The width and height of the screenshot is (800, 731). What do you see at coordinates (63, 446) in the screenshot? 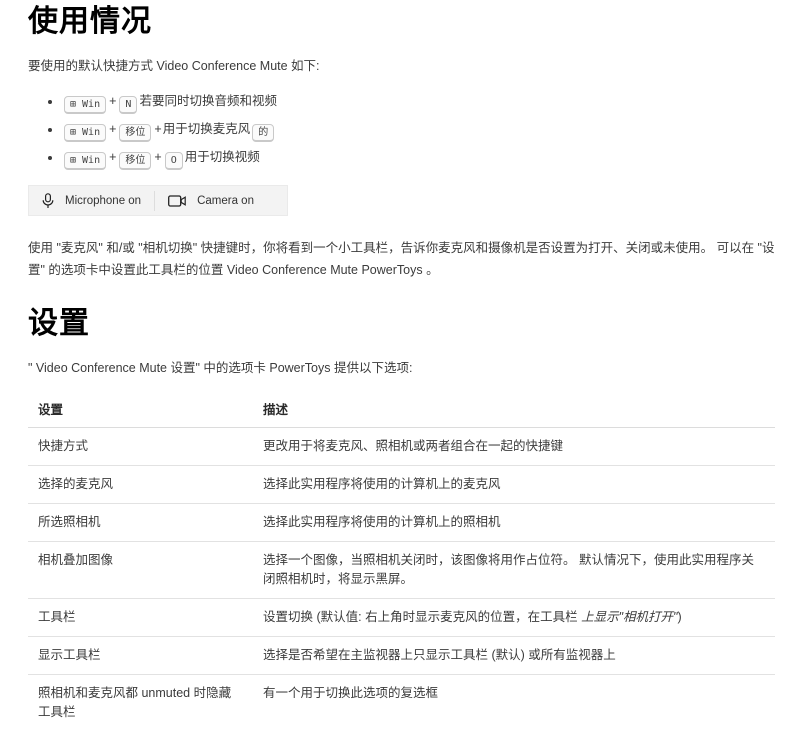
I see `setting-name: 快捷方式` at bounding box center [63, 446].